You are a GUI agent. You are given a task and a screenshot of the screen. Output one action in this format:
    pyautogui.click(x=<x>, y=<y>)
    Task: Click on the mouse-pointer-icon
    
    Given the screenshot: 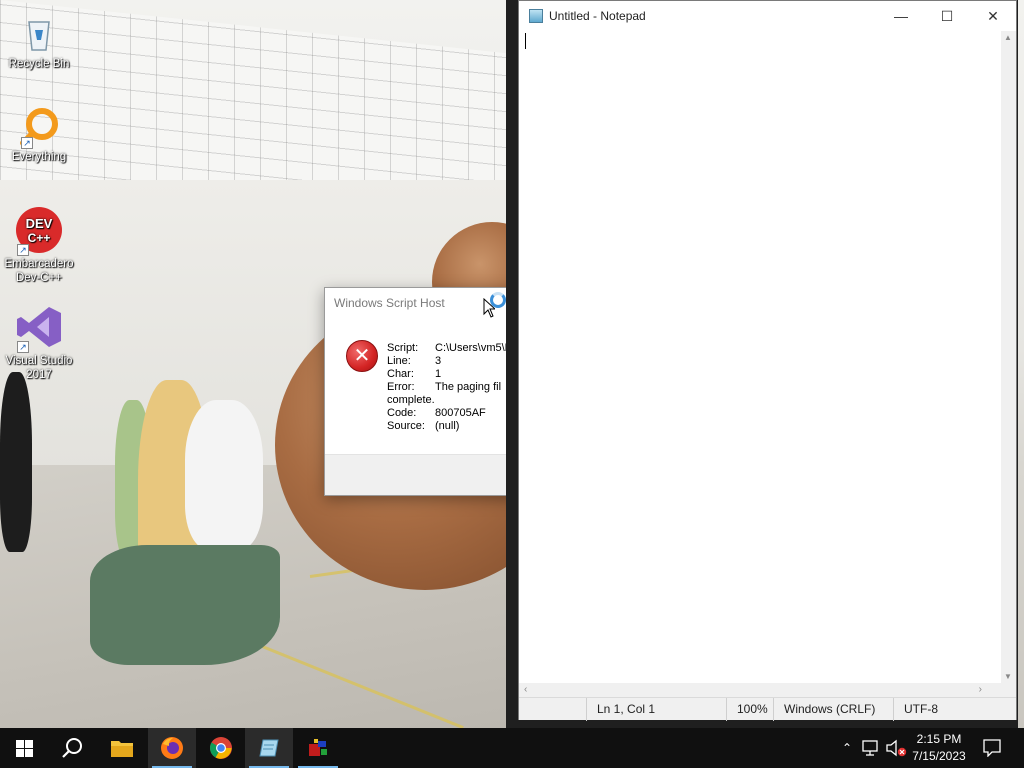 What is the action you would take?
    pyautogui.click(x=489, y=308)
    